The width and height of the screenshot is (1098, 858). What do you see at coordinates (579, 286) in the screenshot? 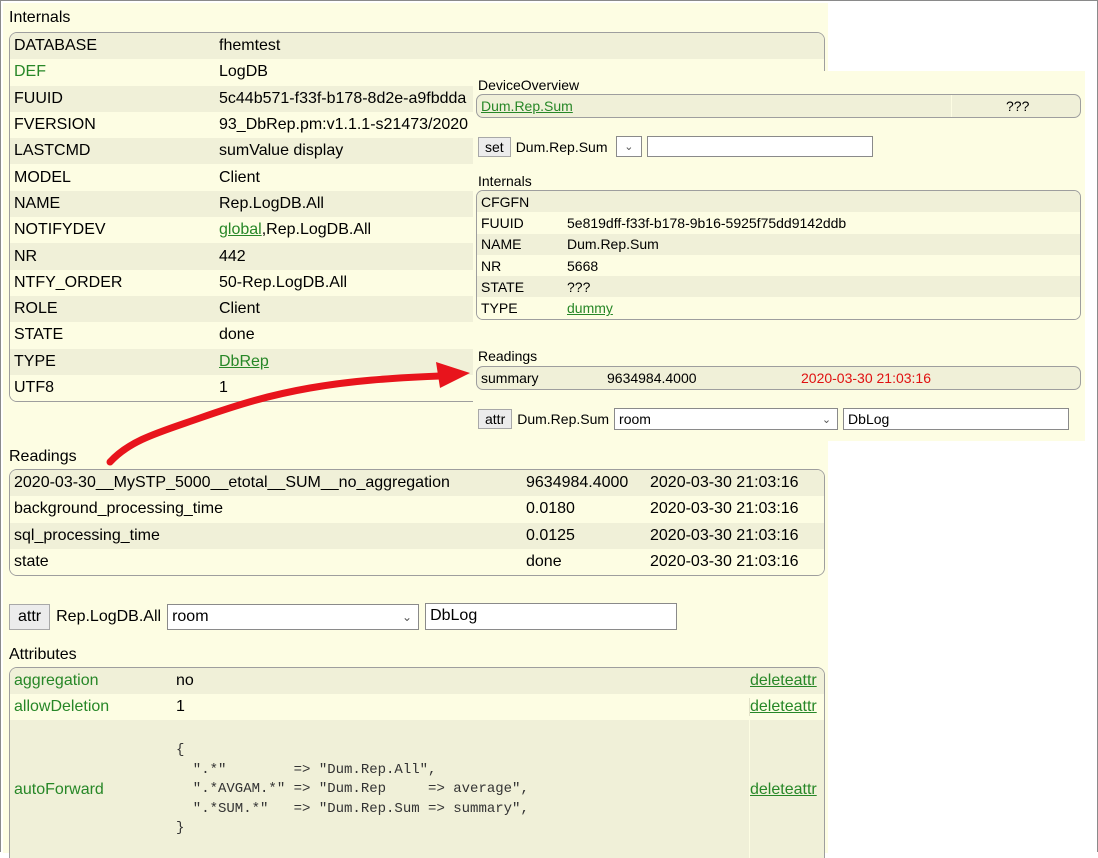
I see `internal-value: ???` at bounding box center [579, 286].